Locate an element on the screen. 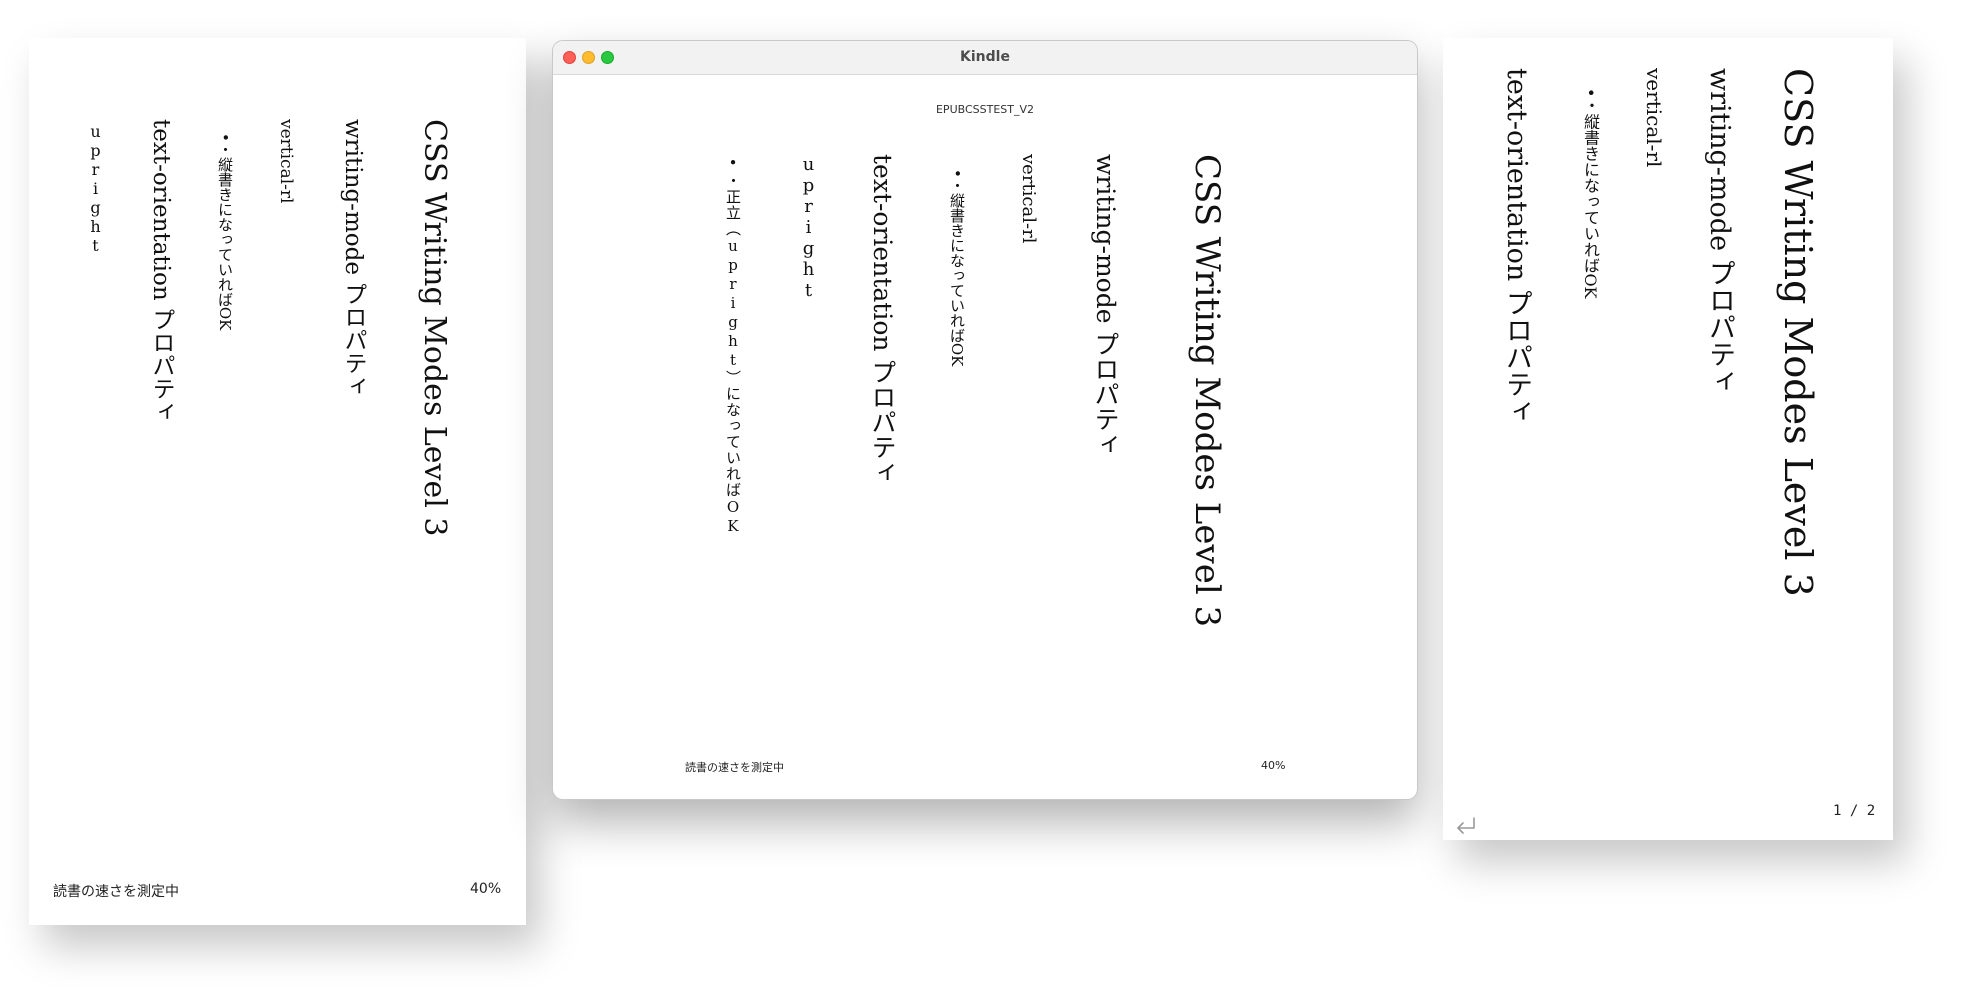 Image resolution: width=1970 pixels, height=1000 pixels. window-title: Kindle is located at coordinates (985, 57).